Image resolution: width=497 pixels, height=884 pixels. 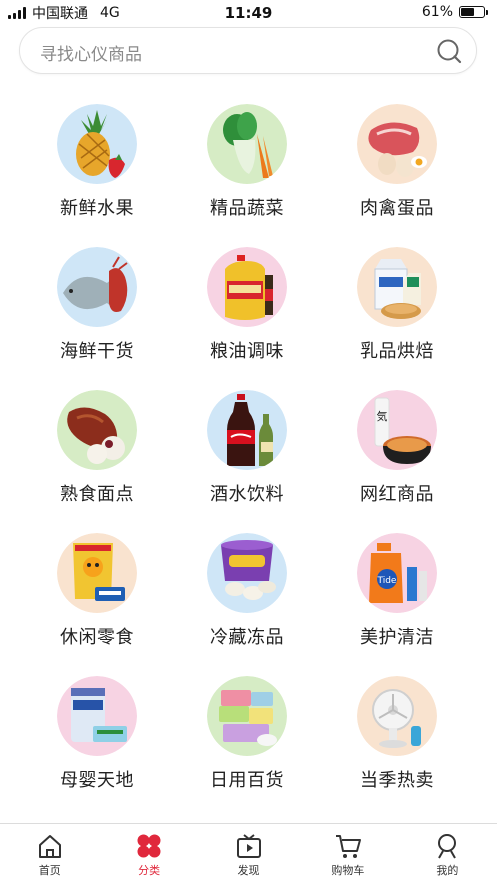 I want to click on category-snacks: 休闲零食, so click(x=97, y=600).